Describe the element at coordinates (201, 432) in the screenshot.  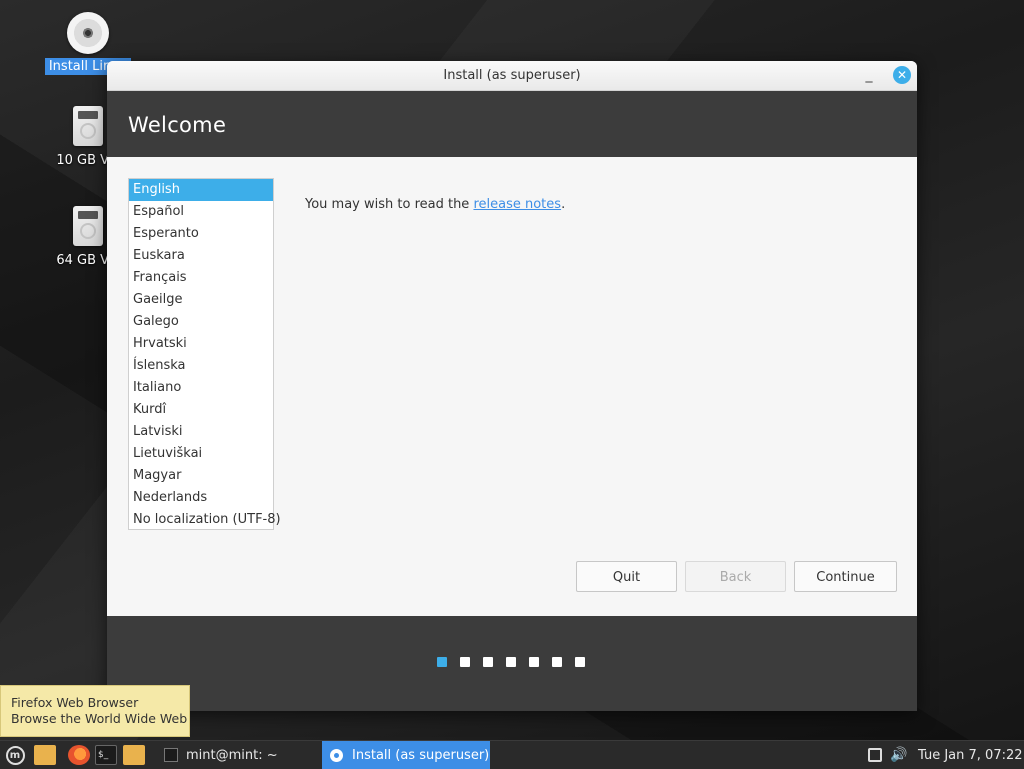
I see `language-item-latviski: Latviski` at that location.